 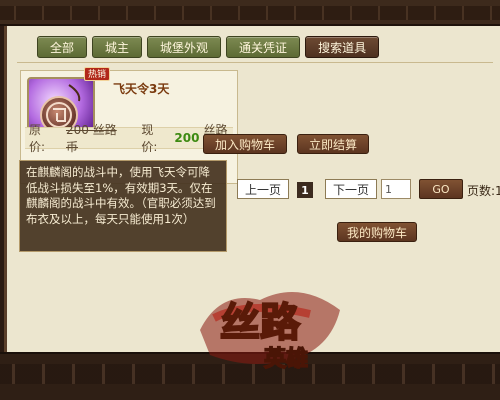 I want to click on price-row: 原价: 200 丝路币 现价: 200 丝路币, so click(x=129, y=138).